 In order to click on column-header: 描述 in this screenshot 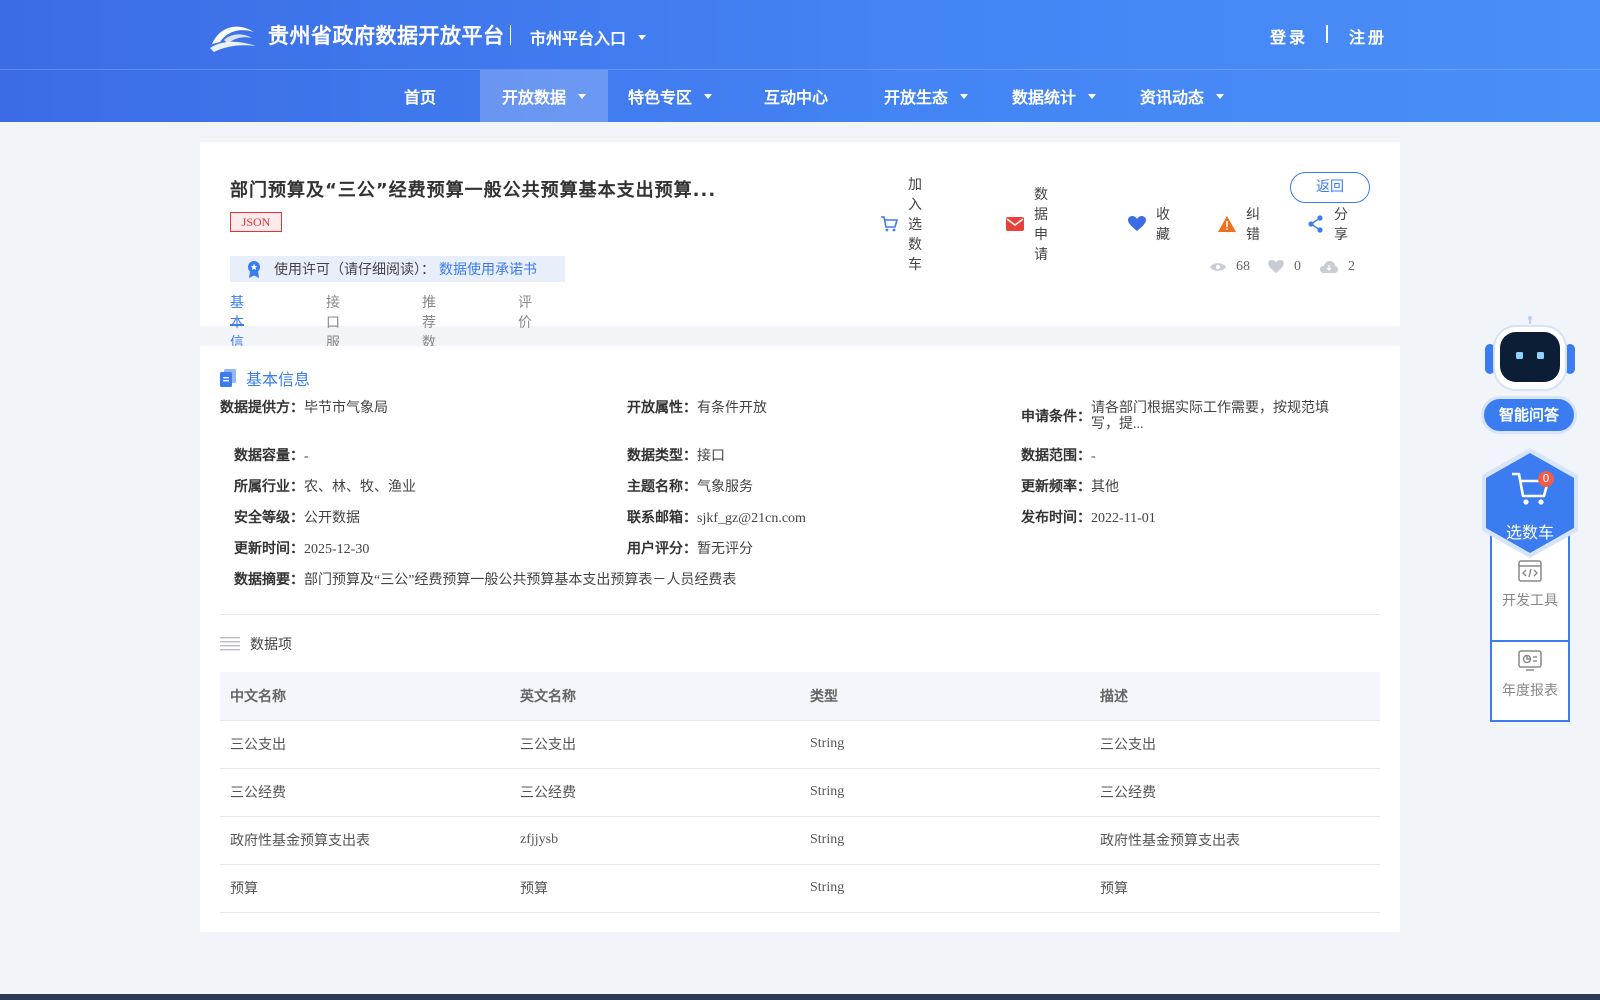, I will do `click(1235, 696)`.